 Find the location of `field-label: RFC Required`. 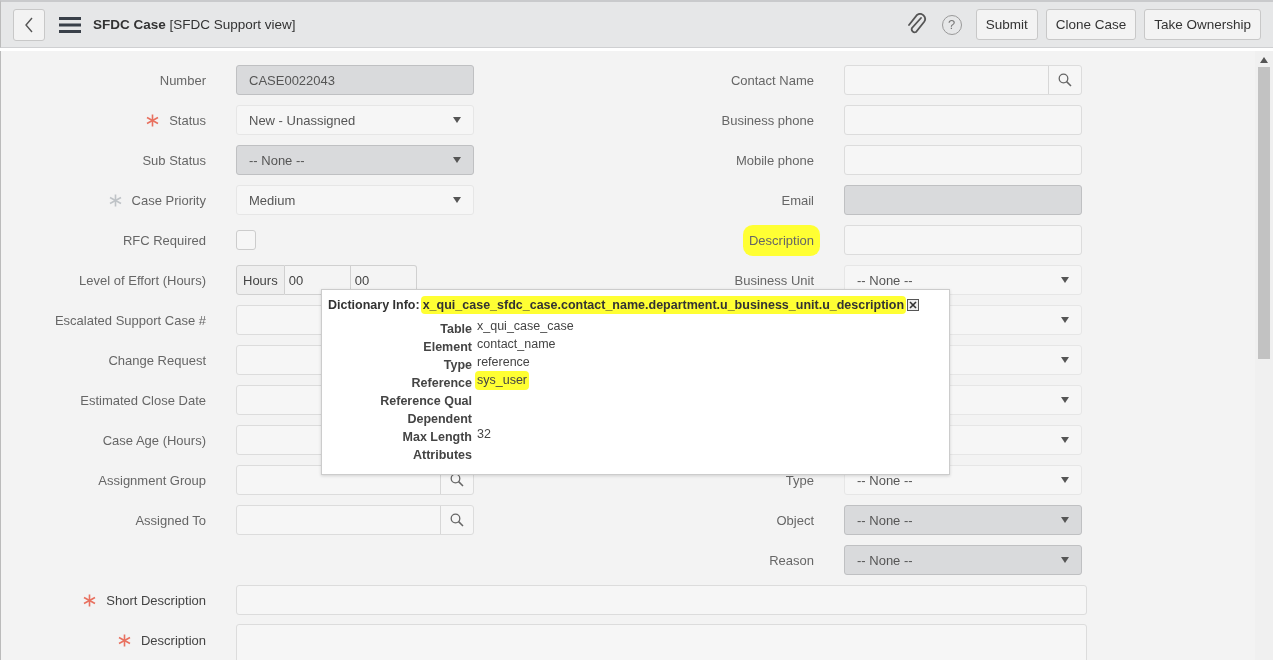

field-label: RFC Required is located at coordinates (164, 240).